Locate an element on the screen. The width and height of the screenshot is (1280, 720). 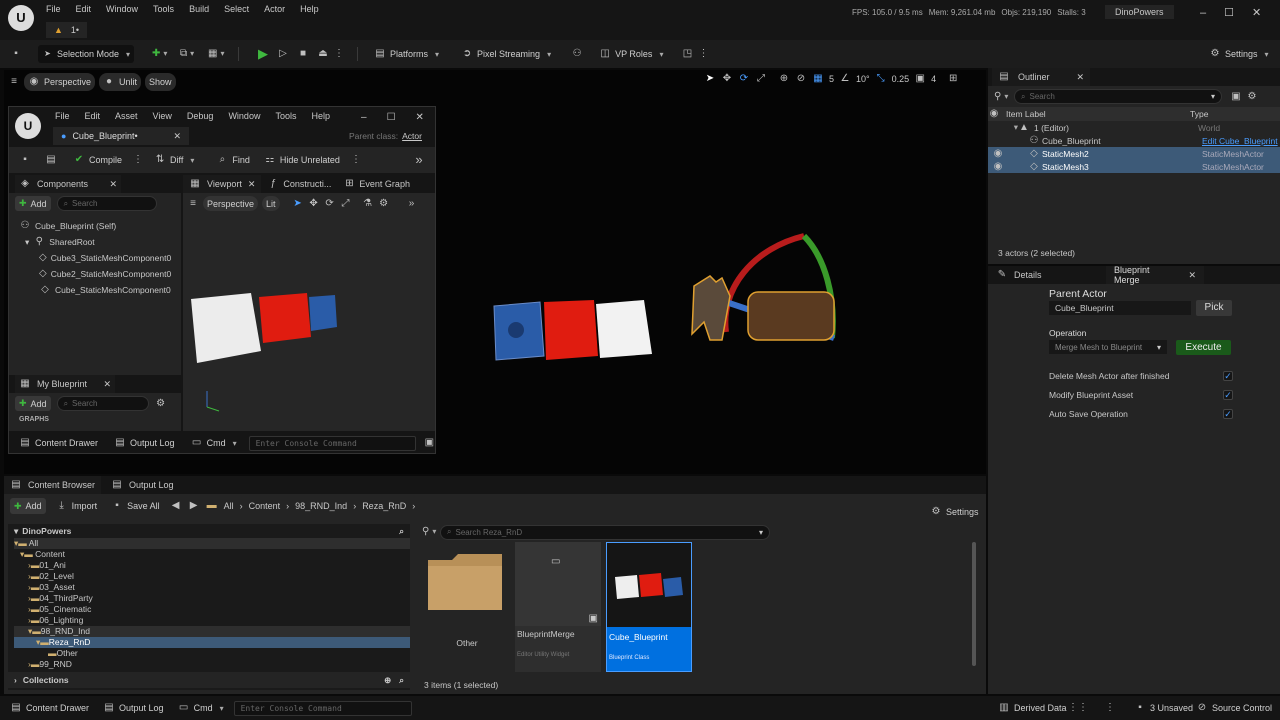
collections-search-icon: ⌕ is located at coordinates (401, 680).